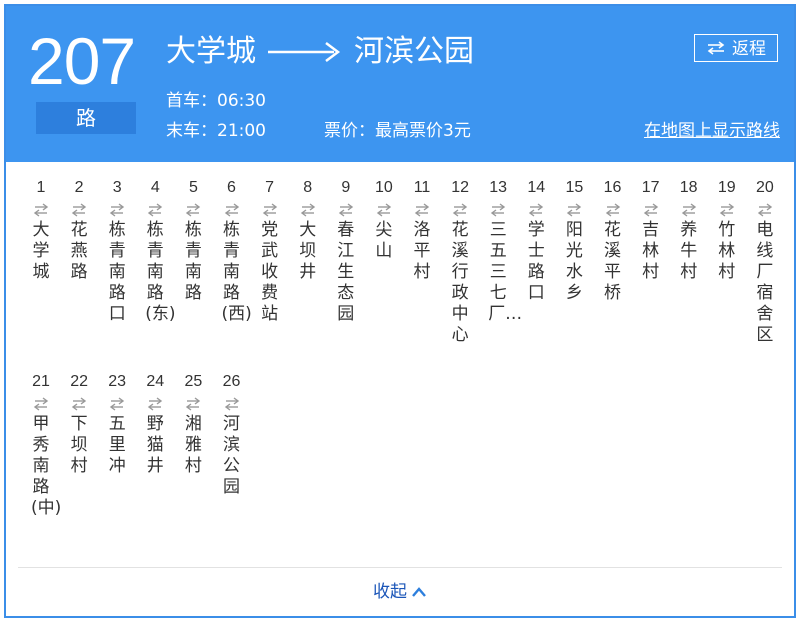 The width and height of the screenshot is (800, 622). I want to click on long-arrow-right-icon, so click(304, 52).